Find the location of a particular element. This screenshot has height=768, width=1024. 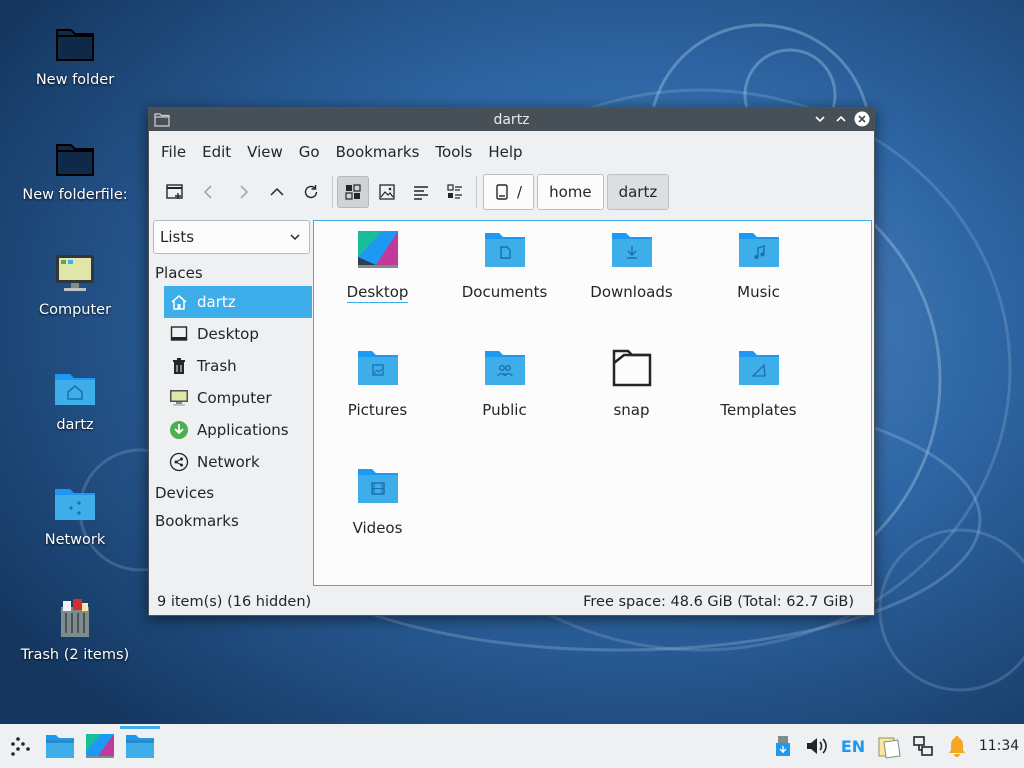

sidebar-item-dartz: dartz is located at coordinates (238, 302).